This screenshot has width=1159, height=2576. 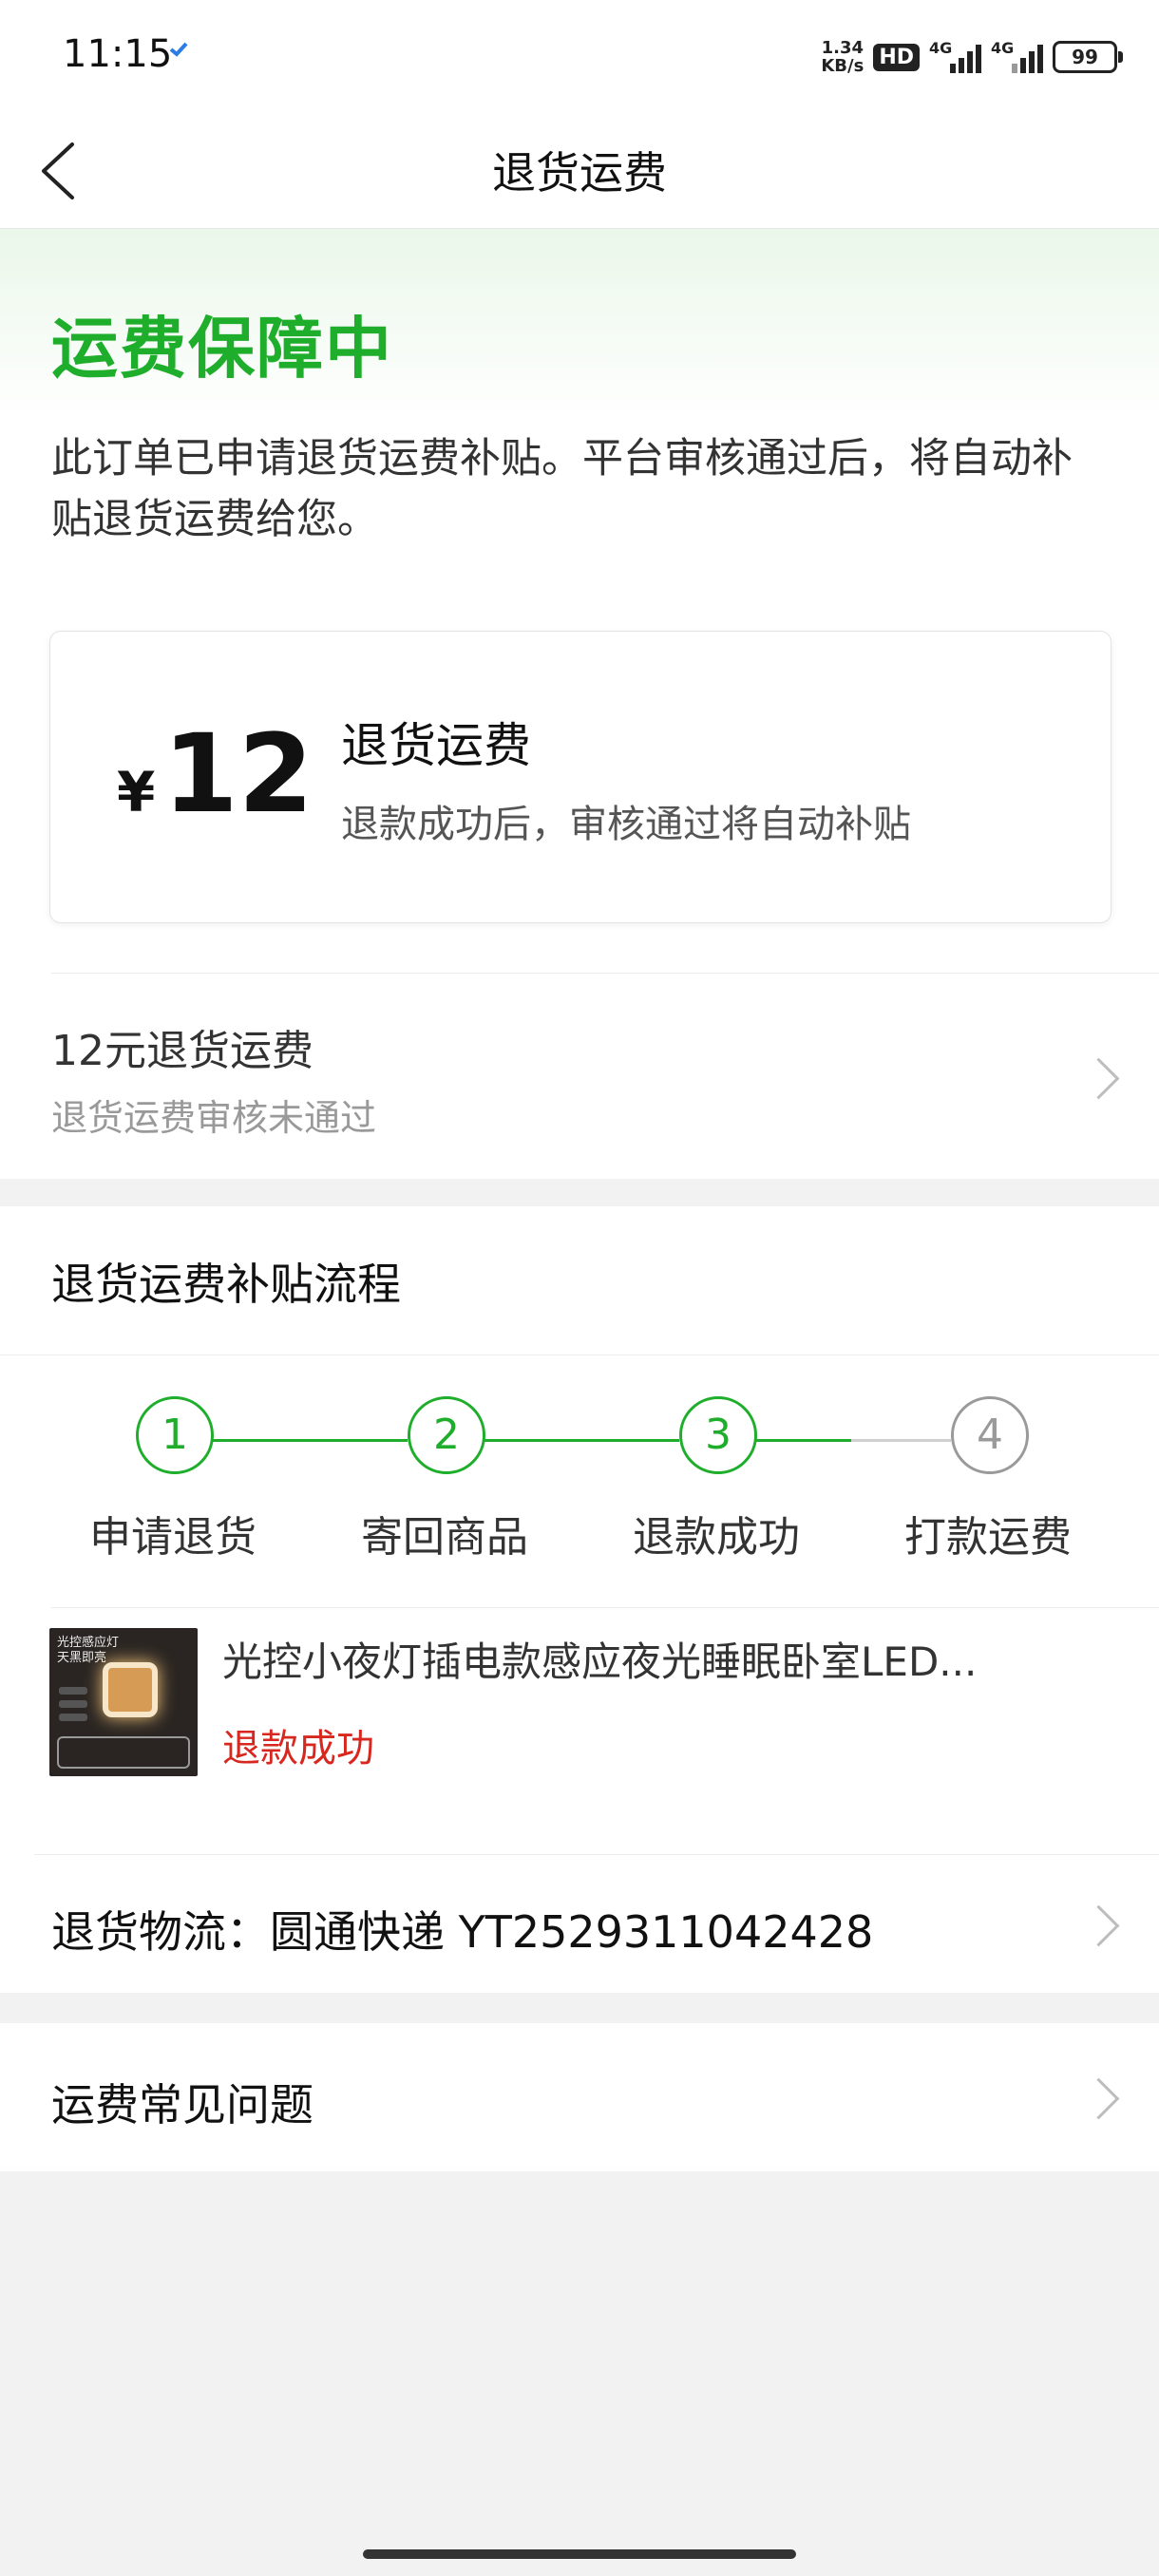 I want to click on step-3-circle: 3, so click(x=718, y=1435).